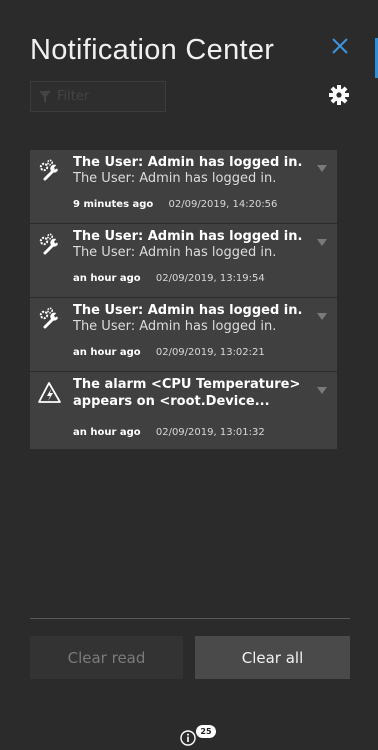 The height and width of the screenshot is (750, 378). What do you see at coordinates (206, 731) in the screenshot?
I see `notification-count-badge: 25` at bounding box center [206, 731].